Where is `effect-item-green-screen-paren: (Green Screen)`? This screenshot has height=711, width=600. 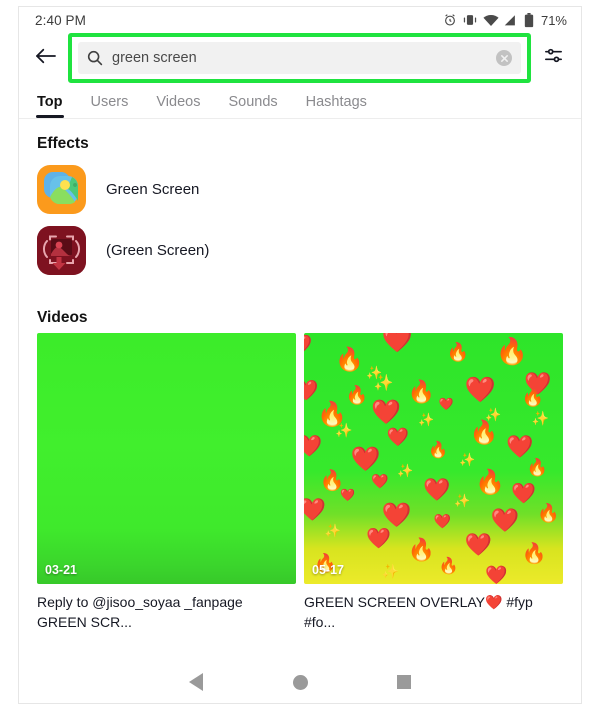
effect-item-green-screen-paren: (Green Screen) is located at coordinates (300, 250).